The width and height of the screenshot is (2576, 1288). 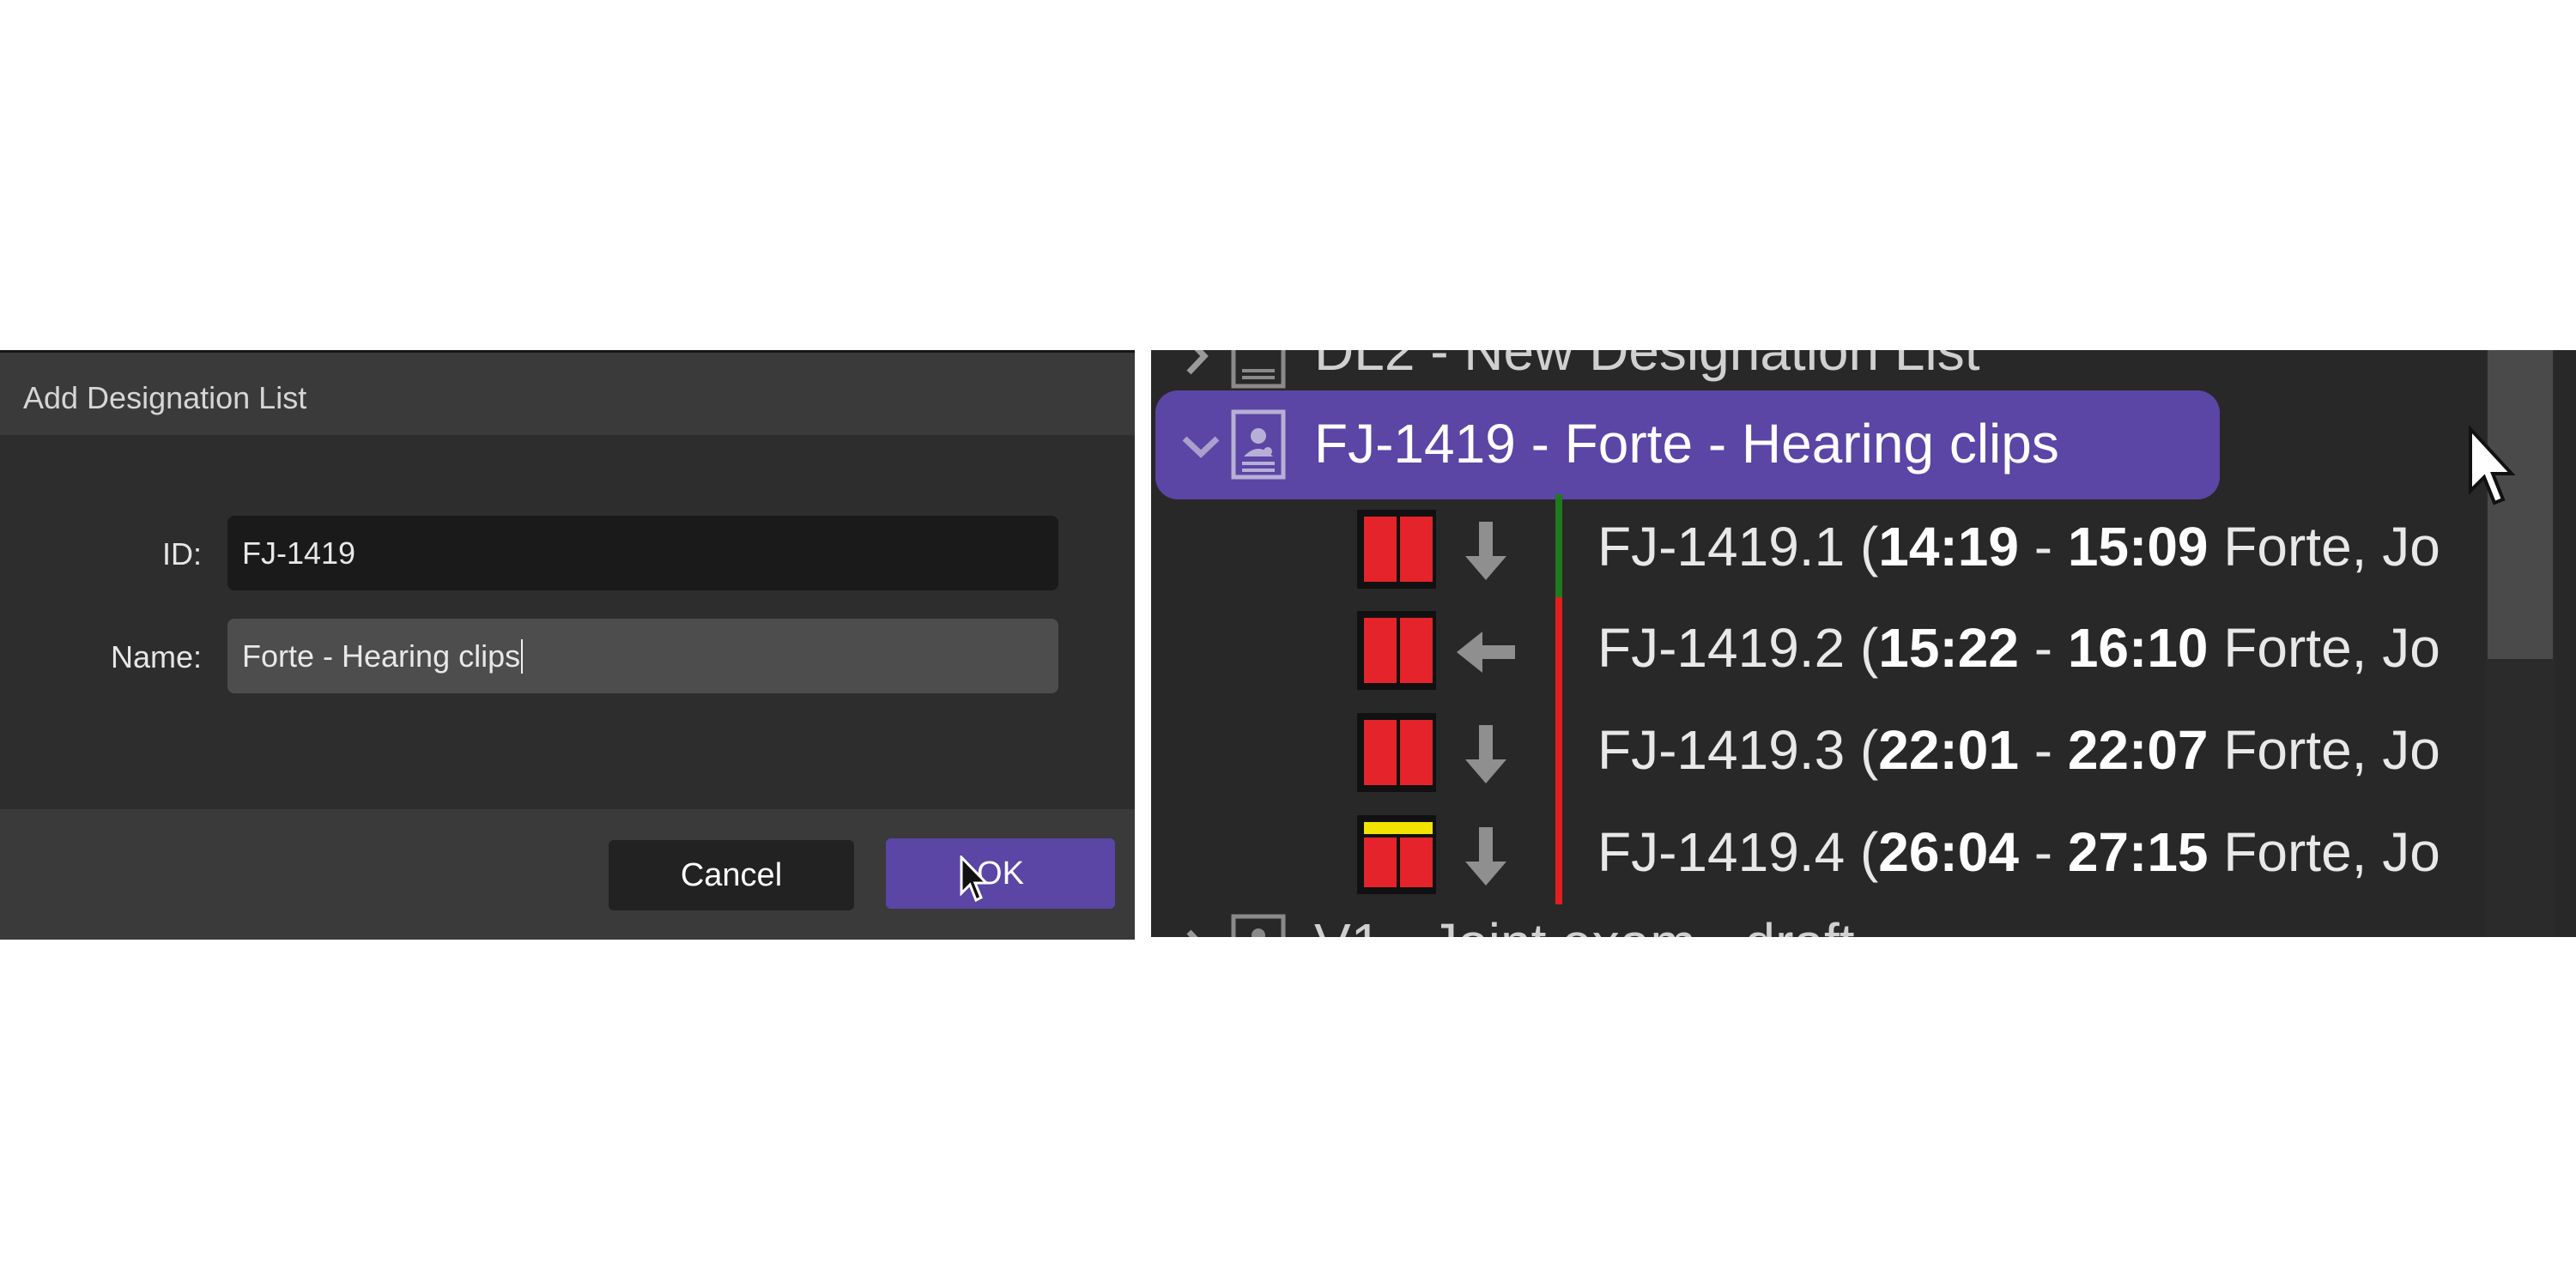 I want to click on tree-item-dl2: DL2 - New Designation List, so click(x=1820, y=371).